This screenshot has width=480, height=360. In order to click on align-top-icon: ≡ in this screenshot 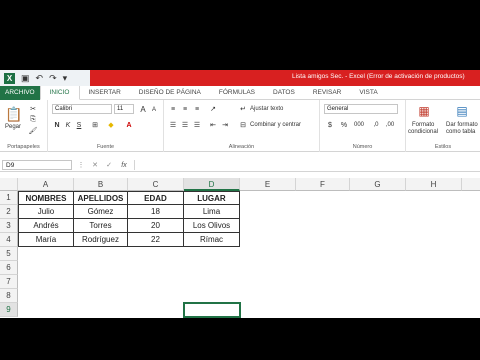, I will do `click(173, 109)`.